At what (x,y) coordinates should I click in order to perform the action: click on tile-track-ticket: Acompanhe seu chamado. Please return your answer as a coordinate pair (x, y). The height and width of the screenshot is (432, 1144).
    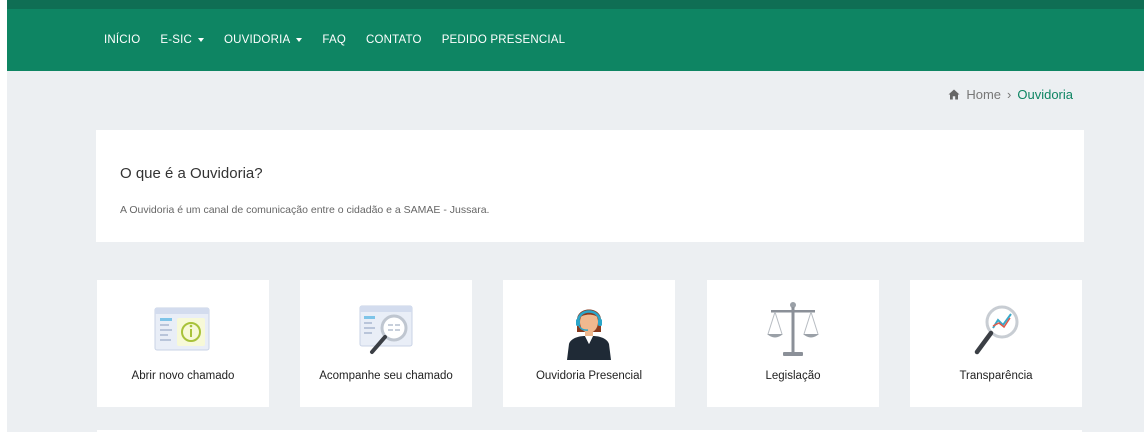
    Looking at the image, I should click on (386, 343).